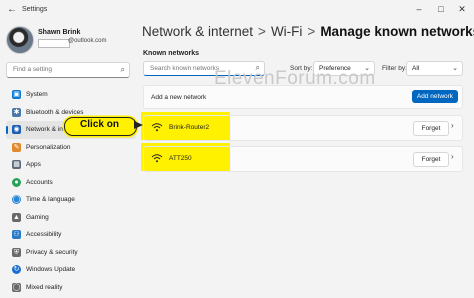 This screenshot has height=298, width=474. I want to click on user-name: Shawn Brink, so click(59, 32).